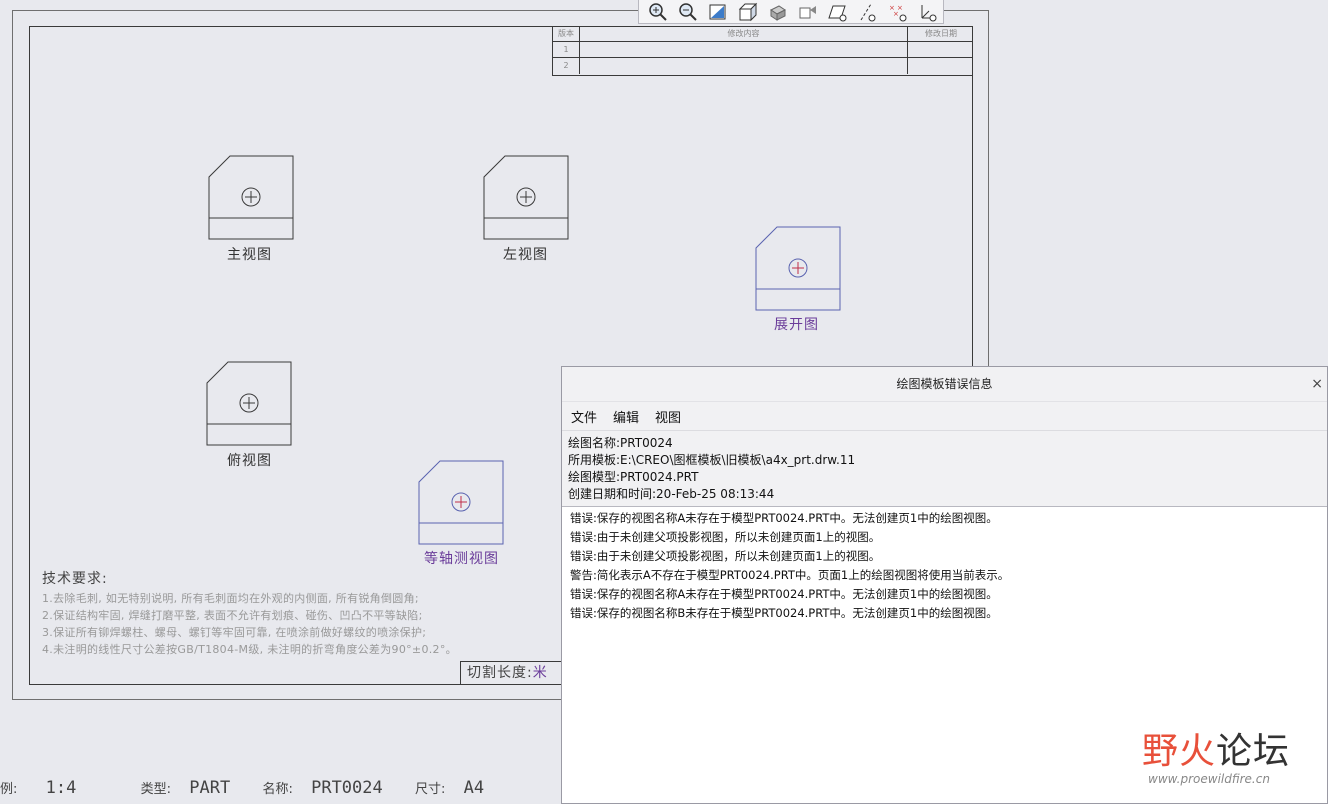 This screenshot has height=804, width=1328. I want to click on revision-row: 1, so click(763, 50).